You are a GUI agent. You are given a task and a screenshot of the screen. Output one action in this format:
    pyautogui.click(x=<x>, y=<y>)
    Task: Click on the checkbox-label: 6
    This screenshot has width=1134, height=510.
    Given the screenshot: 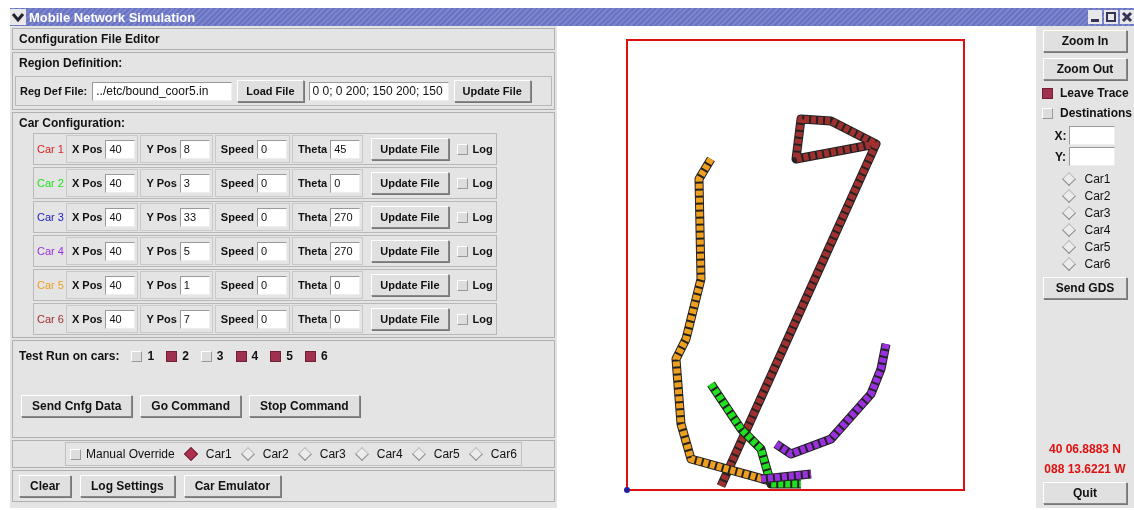 What is the action you would take?
    pyautogui.click(x=324, y=356)
    